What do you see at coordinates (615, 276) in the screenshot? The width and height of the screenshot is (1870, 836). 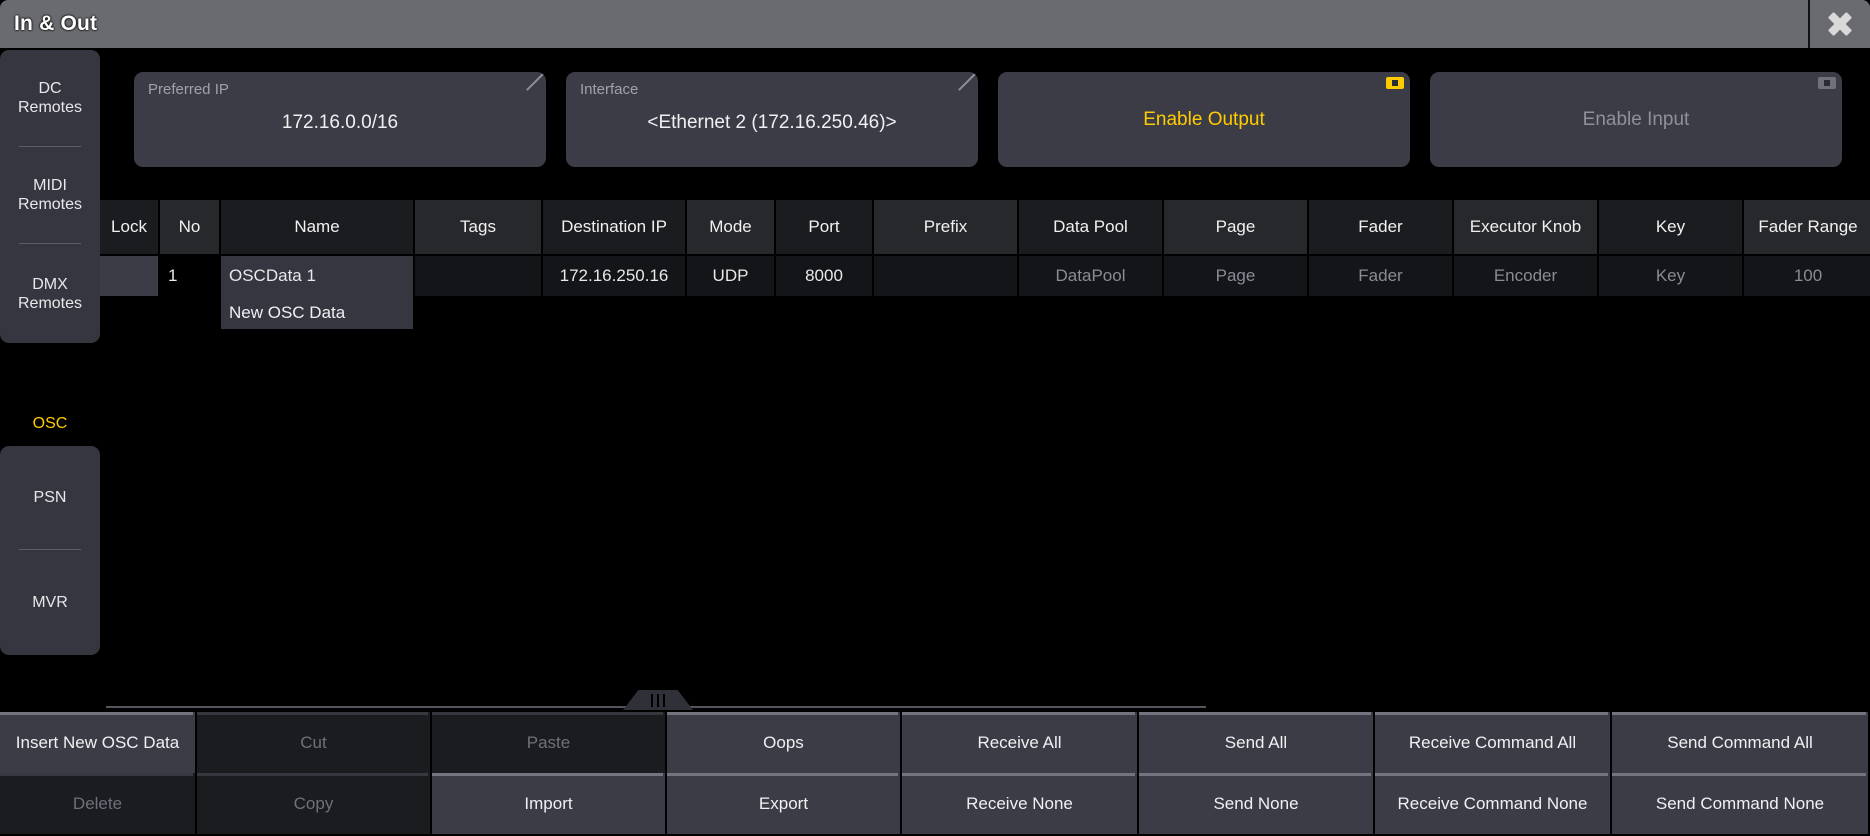 I see `table-cell-destination_ip: 172.16.250.16` at bounding box center [615, 276].